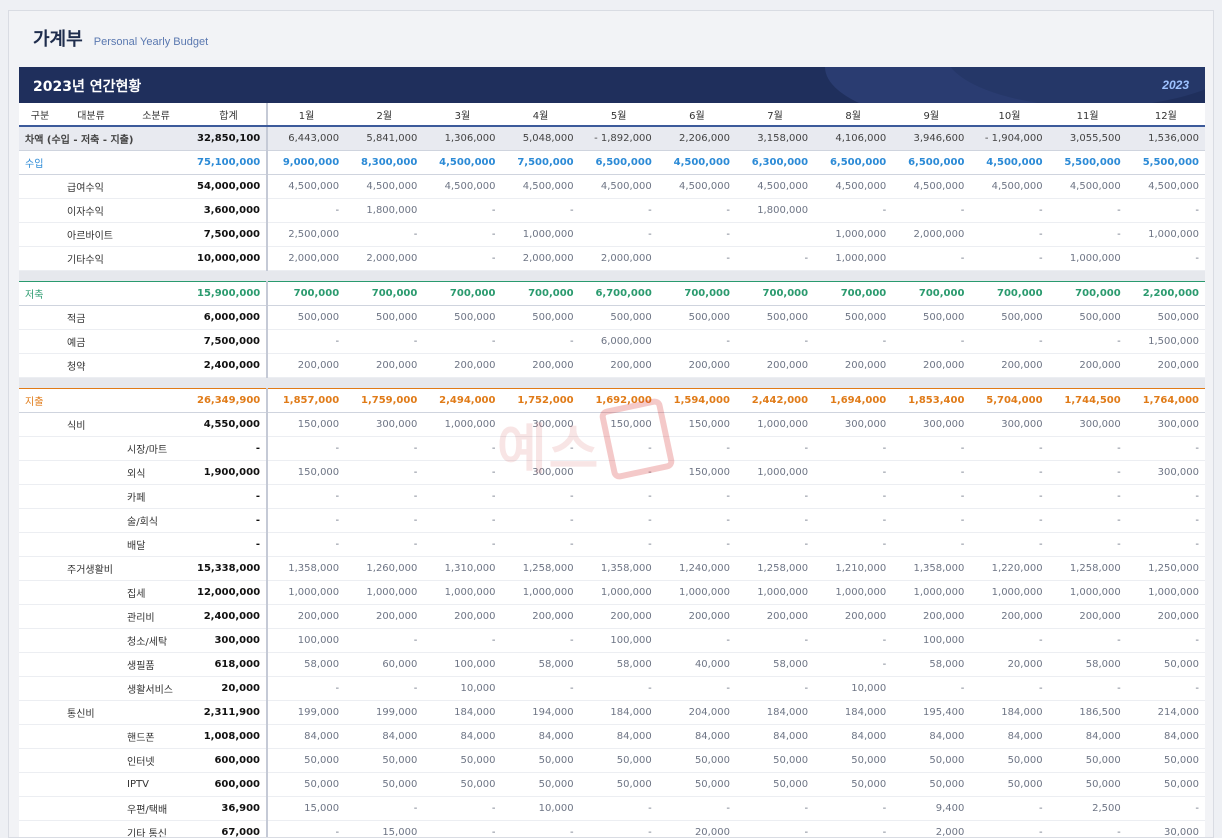 This screenshot has height=838, width=1222. Describe the element at coordinates (229, 235) in the screenshot. I see `total-cell: 7,500,000` at that location.